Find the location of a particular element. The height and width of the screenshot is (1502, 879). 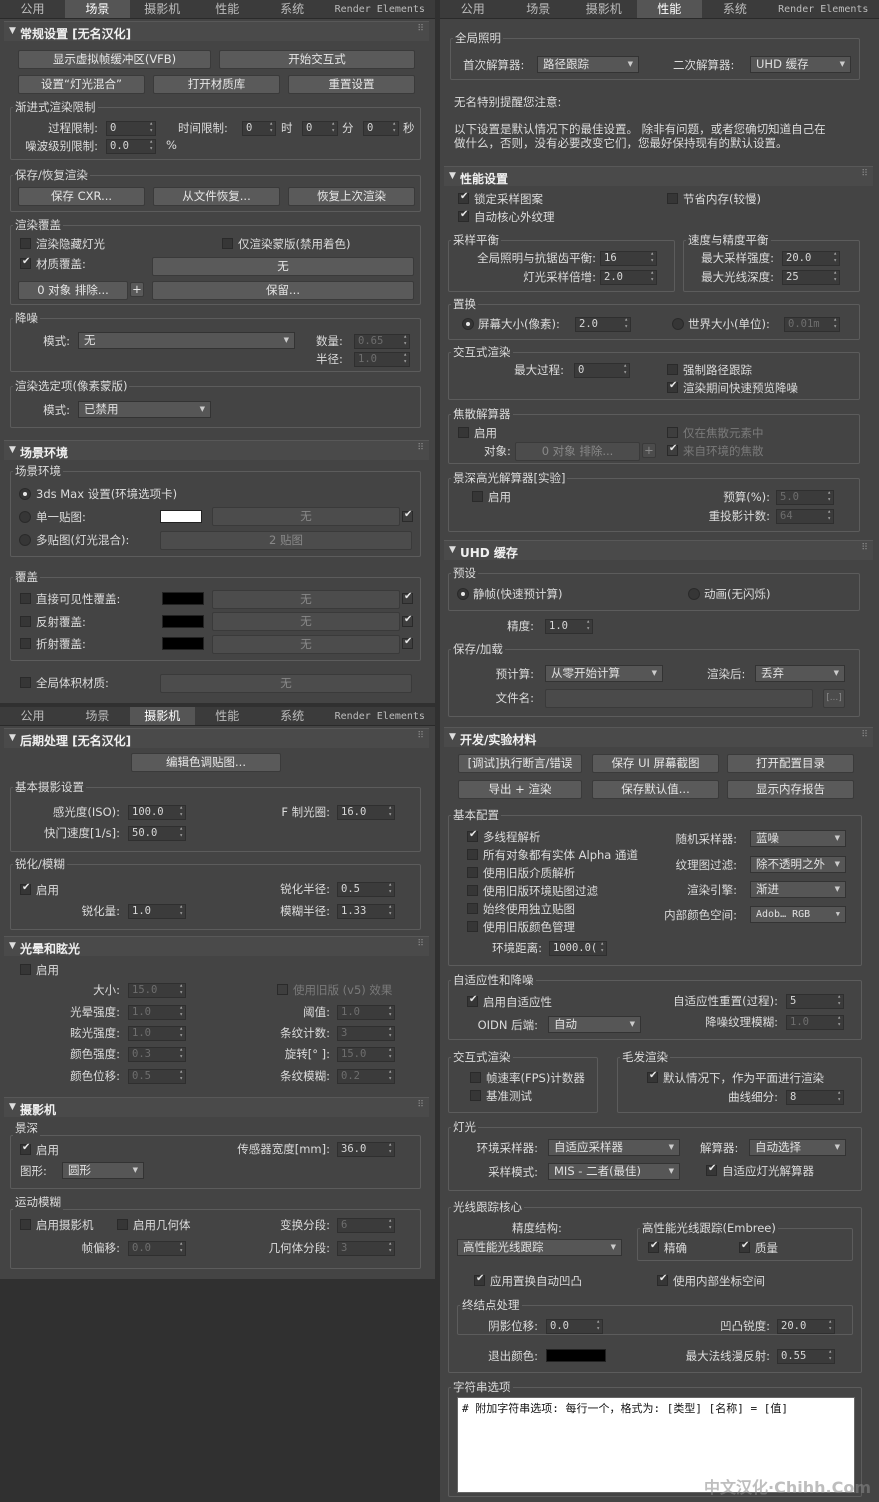

legacy-bloom-checkbox is located at coordinates (282, 989).